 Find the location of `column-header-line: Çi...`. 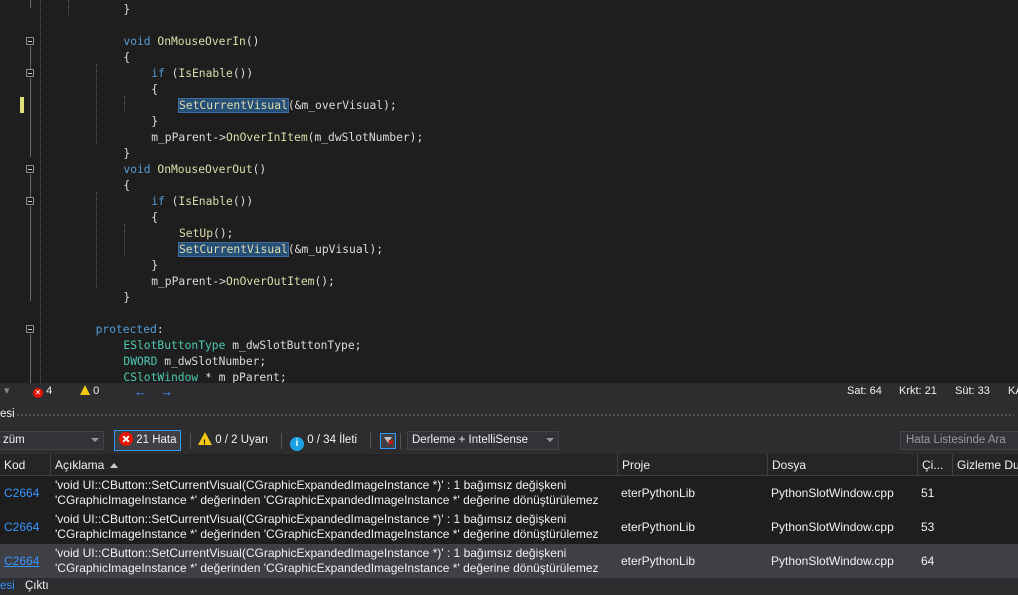

column-header-line: Çi... is located at coordinates (934, 465).